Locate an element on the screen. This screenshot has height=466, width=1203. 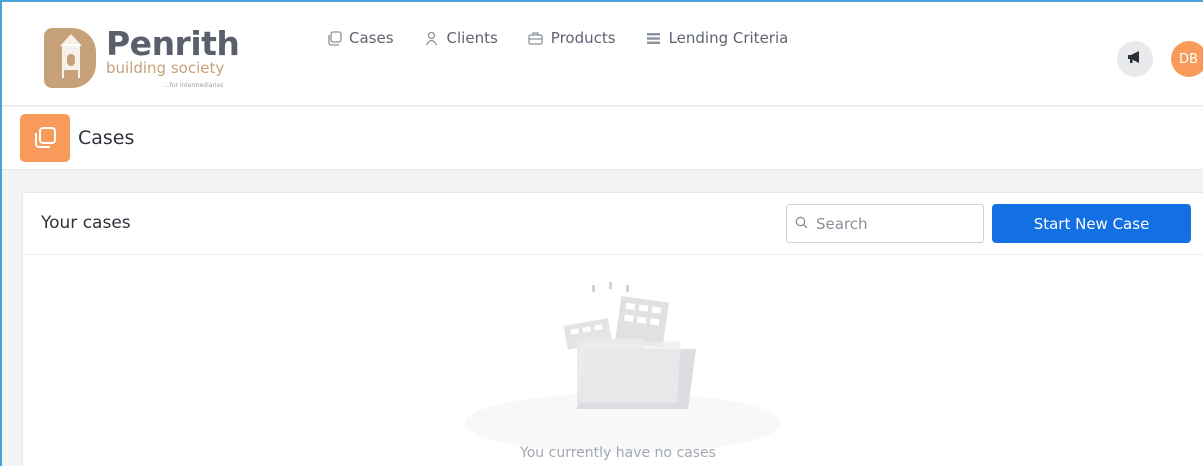
search-icon is located at coordinates (801, 223).